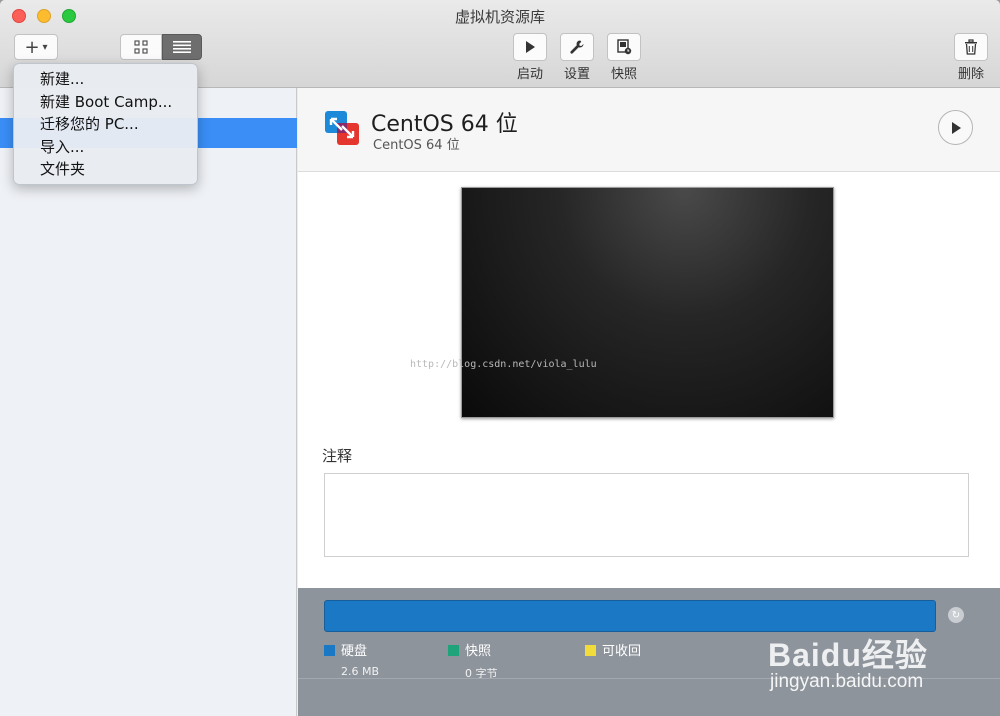 The image size is (1000, 716). I want to click on wrench-icon, so click(577, 47).